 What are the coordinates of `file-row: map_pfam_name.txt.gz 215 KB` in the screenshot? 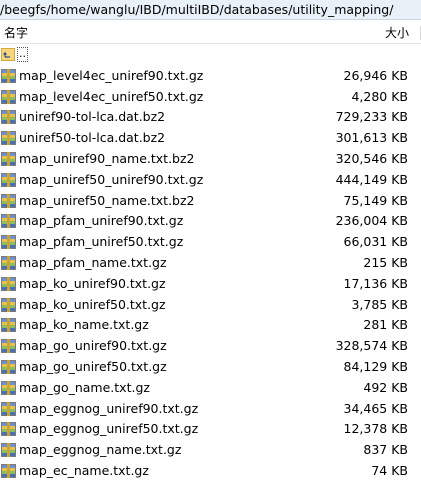 It's located at (210, 263).